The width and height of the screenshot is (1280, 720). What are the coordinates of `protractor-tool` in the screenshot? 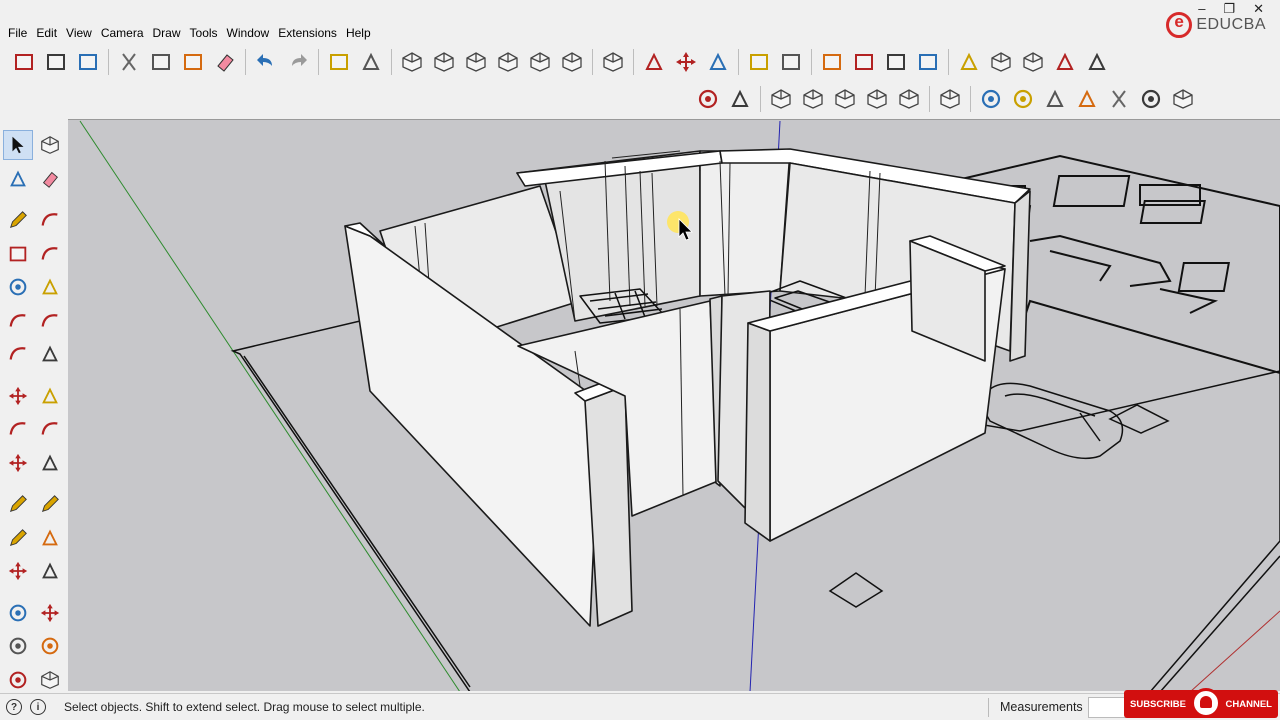 It's located at (18, 538).